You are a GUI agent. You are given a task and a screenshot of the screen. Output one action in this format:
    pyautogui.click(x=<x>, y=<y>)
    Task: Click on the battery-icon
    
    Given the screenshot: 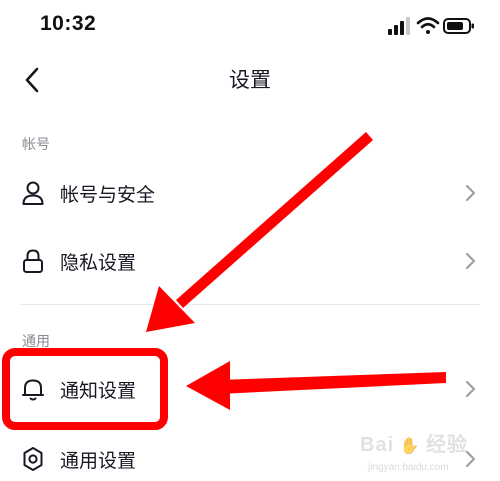 What is the action you would take?
    pyautogui.click(x=458, y=26)
    